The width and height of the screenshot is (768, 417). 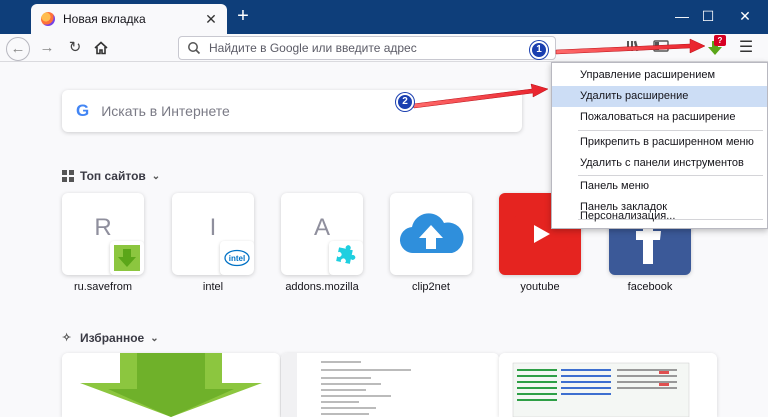 I want to click on minimize-button: —, so click(x=682, y=16).